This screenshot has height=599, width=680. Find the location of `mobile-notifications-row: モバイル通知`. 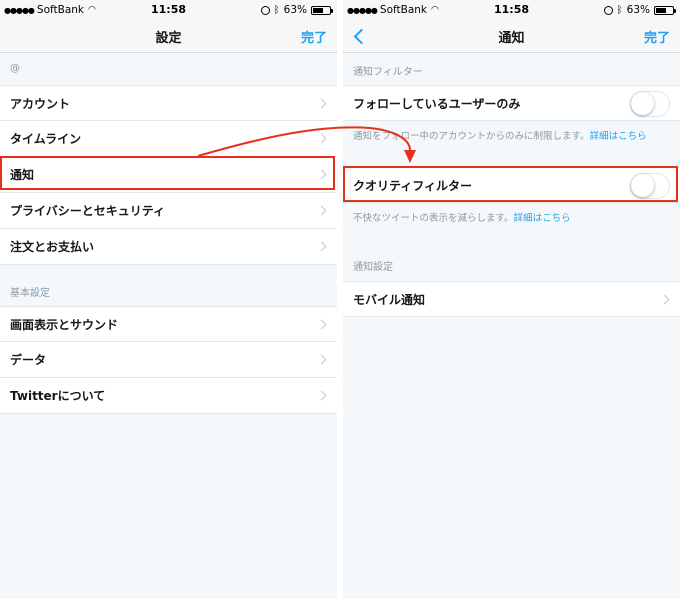

mobile-notifications-row: モバイル通知 is located at coordinates (511, 299).